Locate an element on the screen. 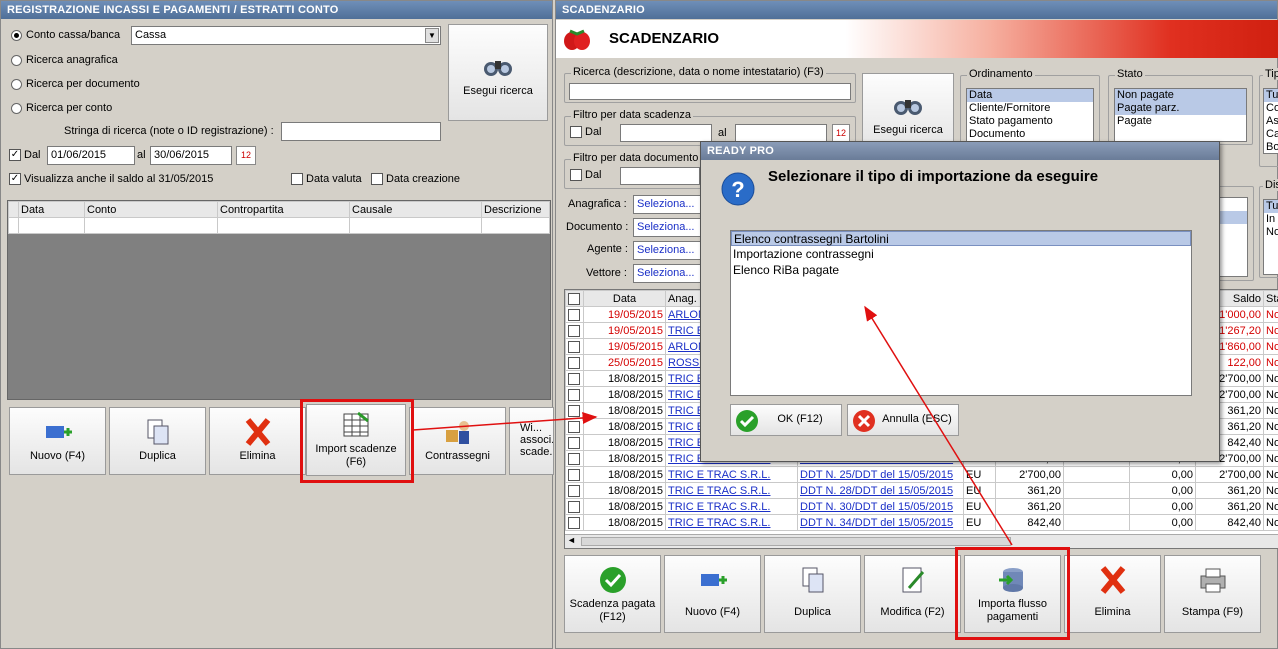  table-cell-doc: DDT N. 30/DDT del 15/05/2015 is located at coordinates (880, 506).